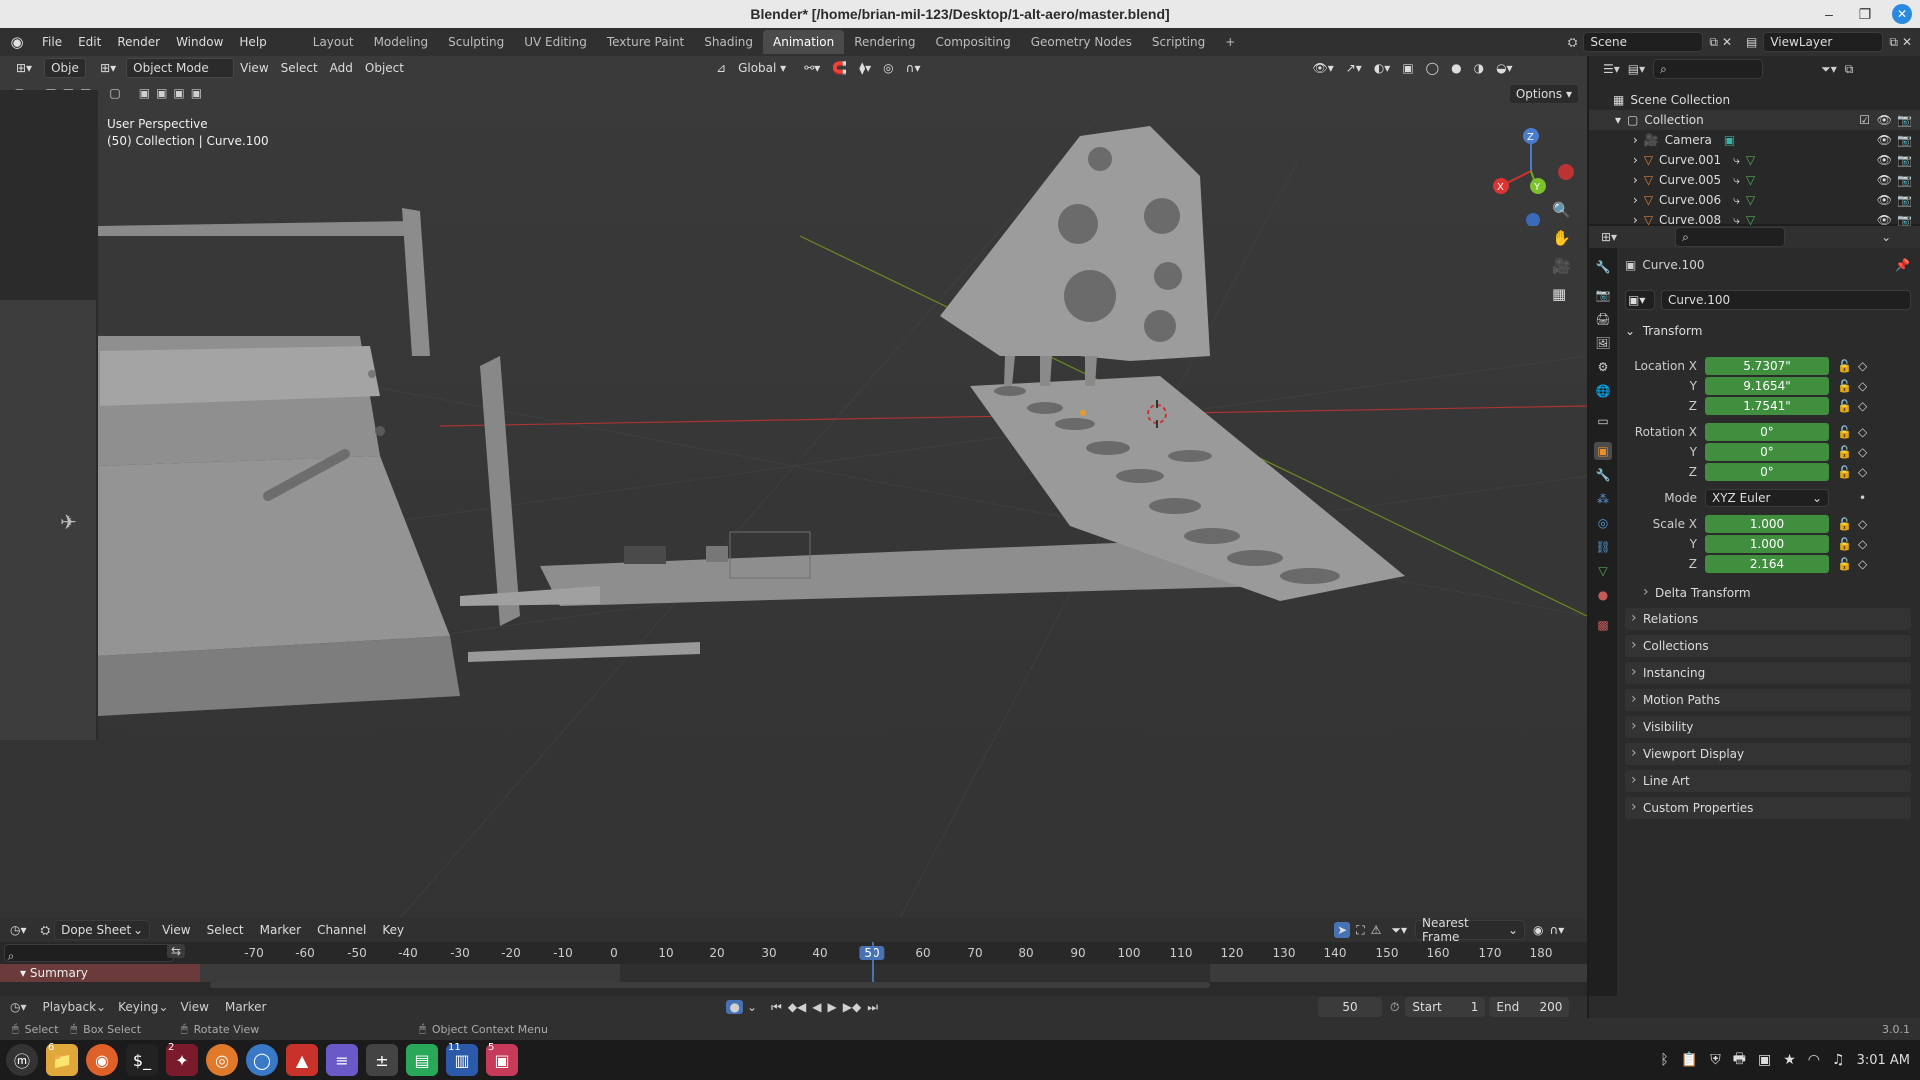 This screenshot has width=1920, height=1080. I want to click on tab-scripting: Scripting, so click(1178, 42).